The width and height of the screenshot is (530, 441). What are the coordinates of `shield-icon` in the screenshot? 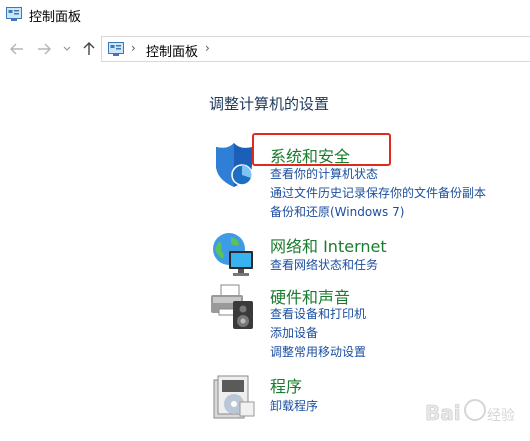 It's located at (234, 165).